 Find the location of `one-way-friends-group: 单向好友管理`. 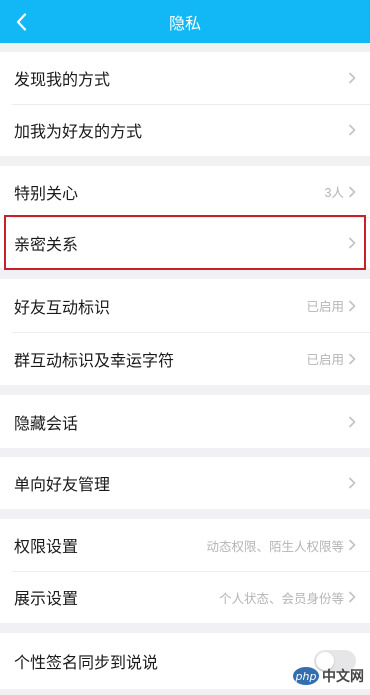

one-way-friends-group: 单向好友管理 is located at coordinates (185, 483).